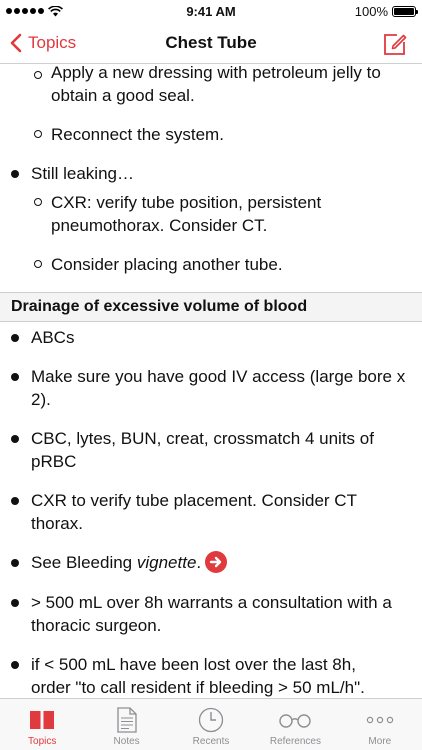  What do you see at coordinates (123, 95) in the screenshot?
I see `text-line: obtain a good seal.` at bounding box center [123, 95].